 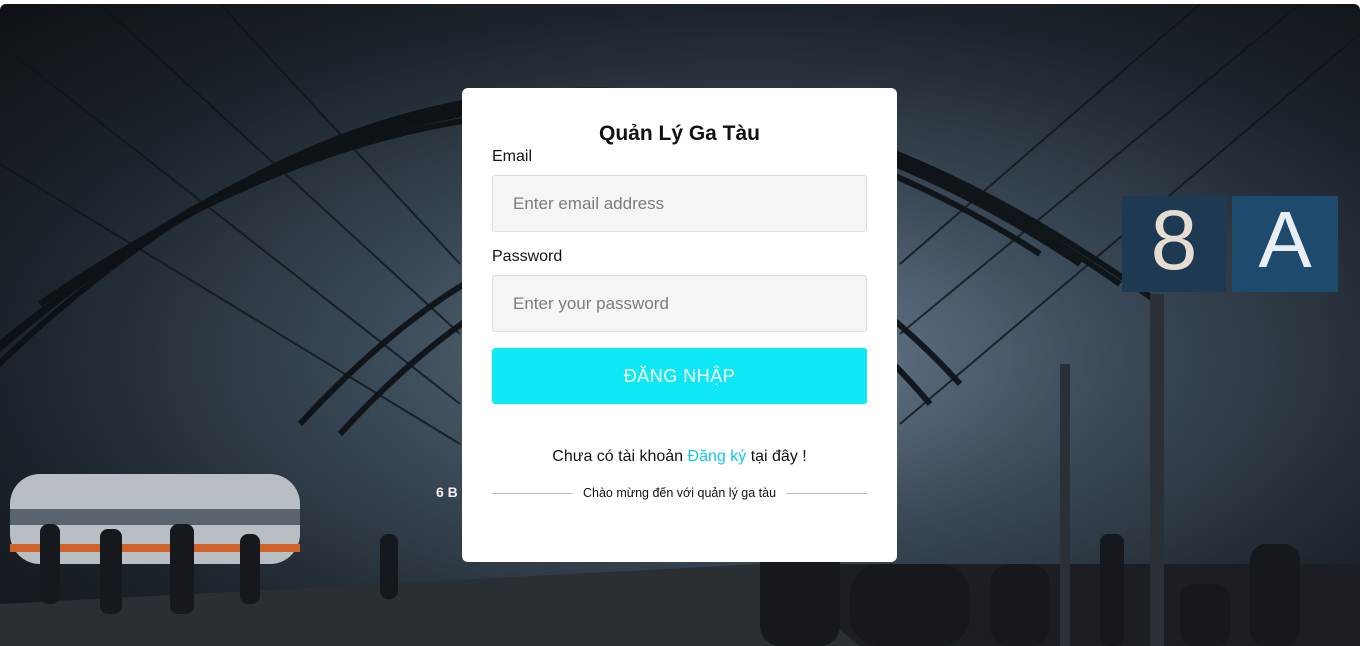 I want to click on password-label: Password, so click(x=527, y=256).